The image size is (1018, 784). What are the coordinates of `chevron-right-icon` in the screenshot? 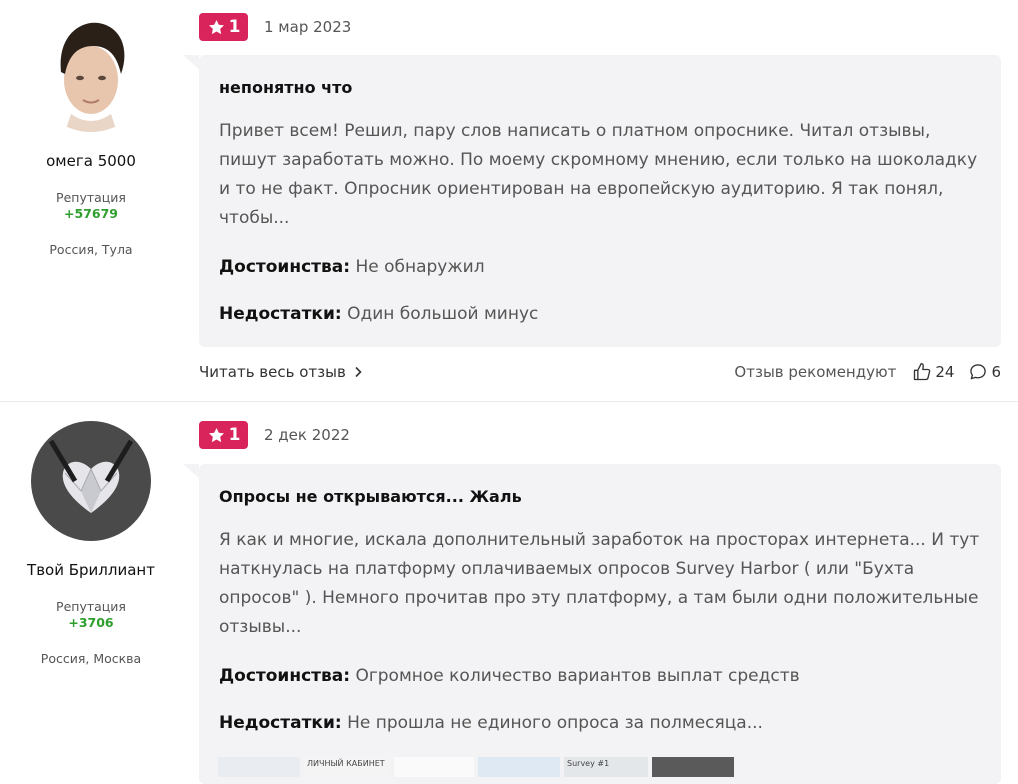 It's located at (358, 372).